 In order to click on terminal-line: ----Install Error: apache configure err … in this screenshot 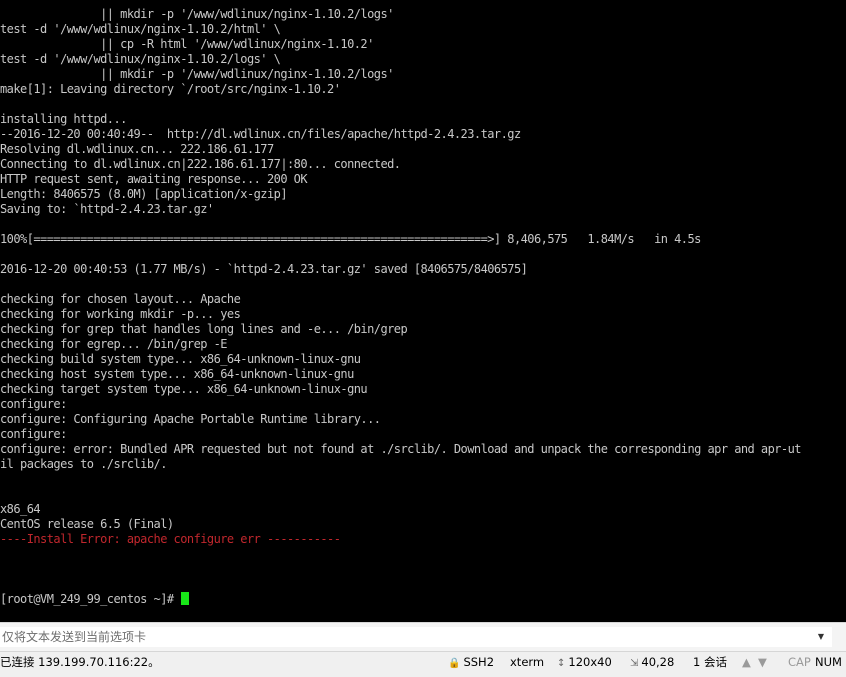, I will do `click(170, 539)`.